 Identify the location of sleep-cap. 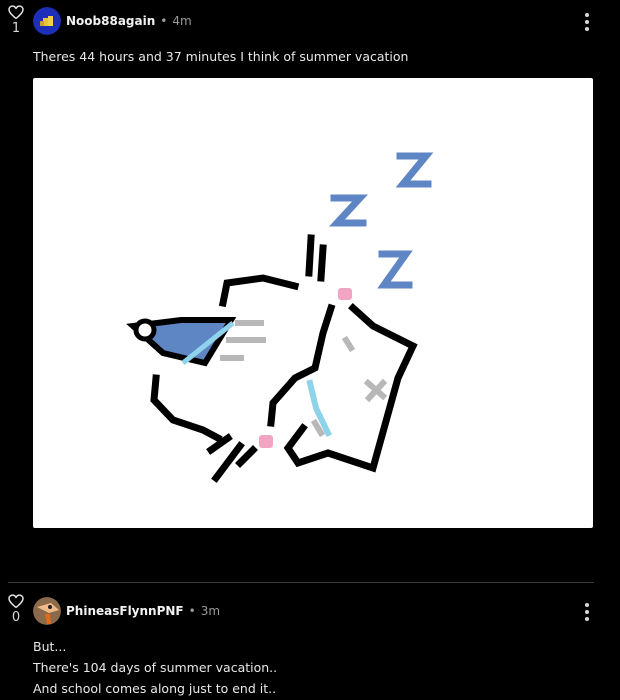
(181, 342).